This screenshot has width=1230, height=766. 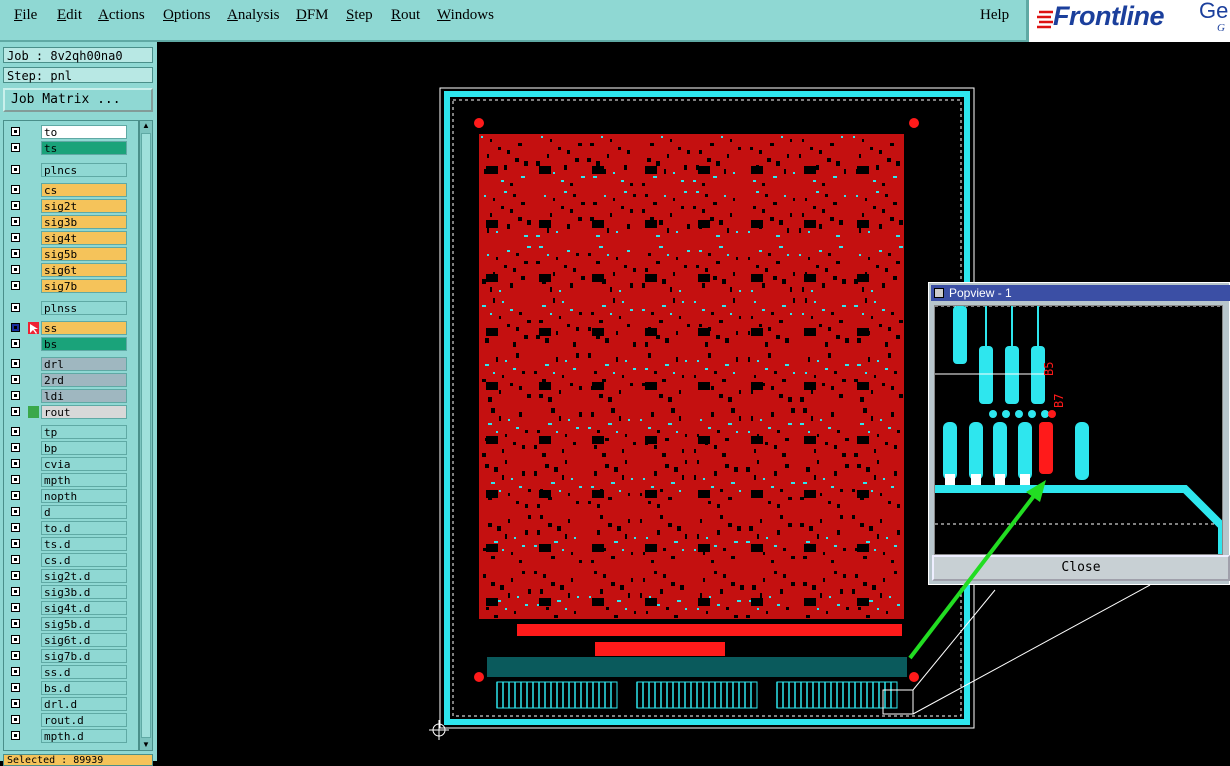 I want to click on menu-help: Help, so click(x=994, y=15).